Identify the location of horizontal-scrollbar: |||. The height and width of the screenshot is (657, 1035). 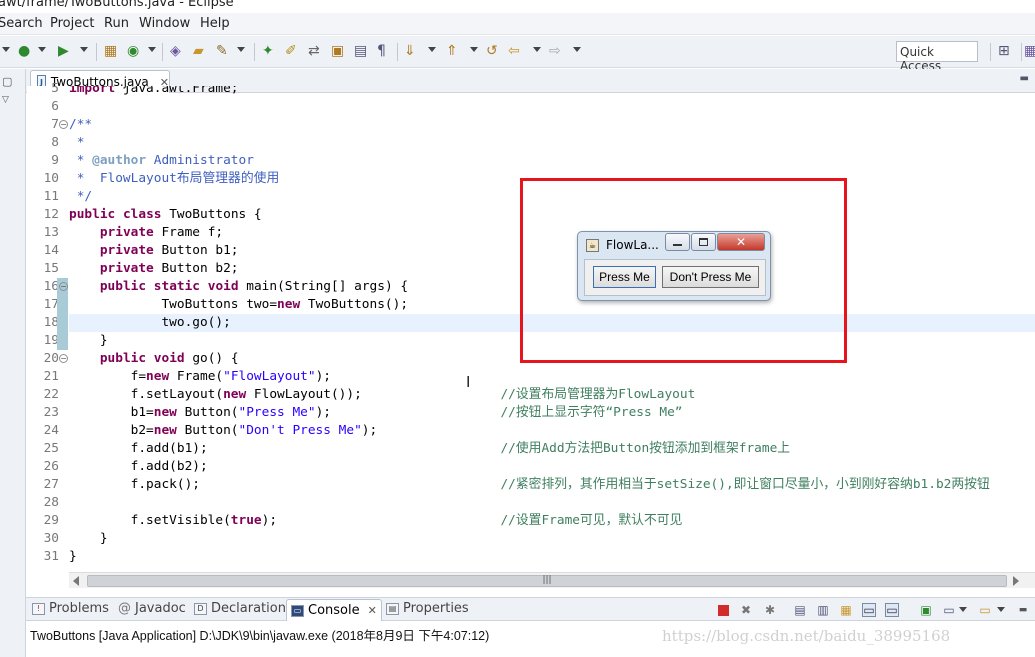
(552, 580).